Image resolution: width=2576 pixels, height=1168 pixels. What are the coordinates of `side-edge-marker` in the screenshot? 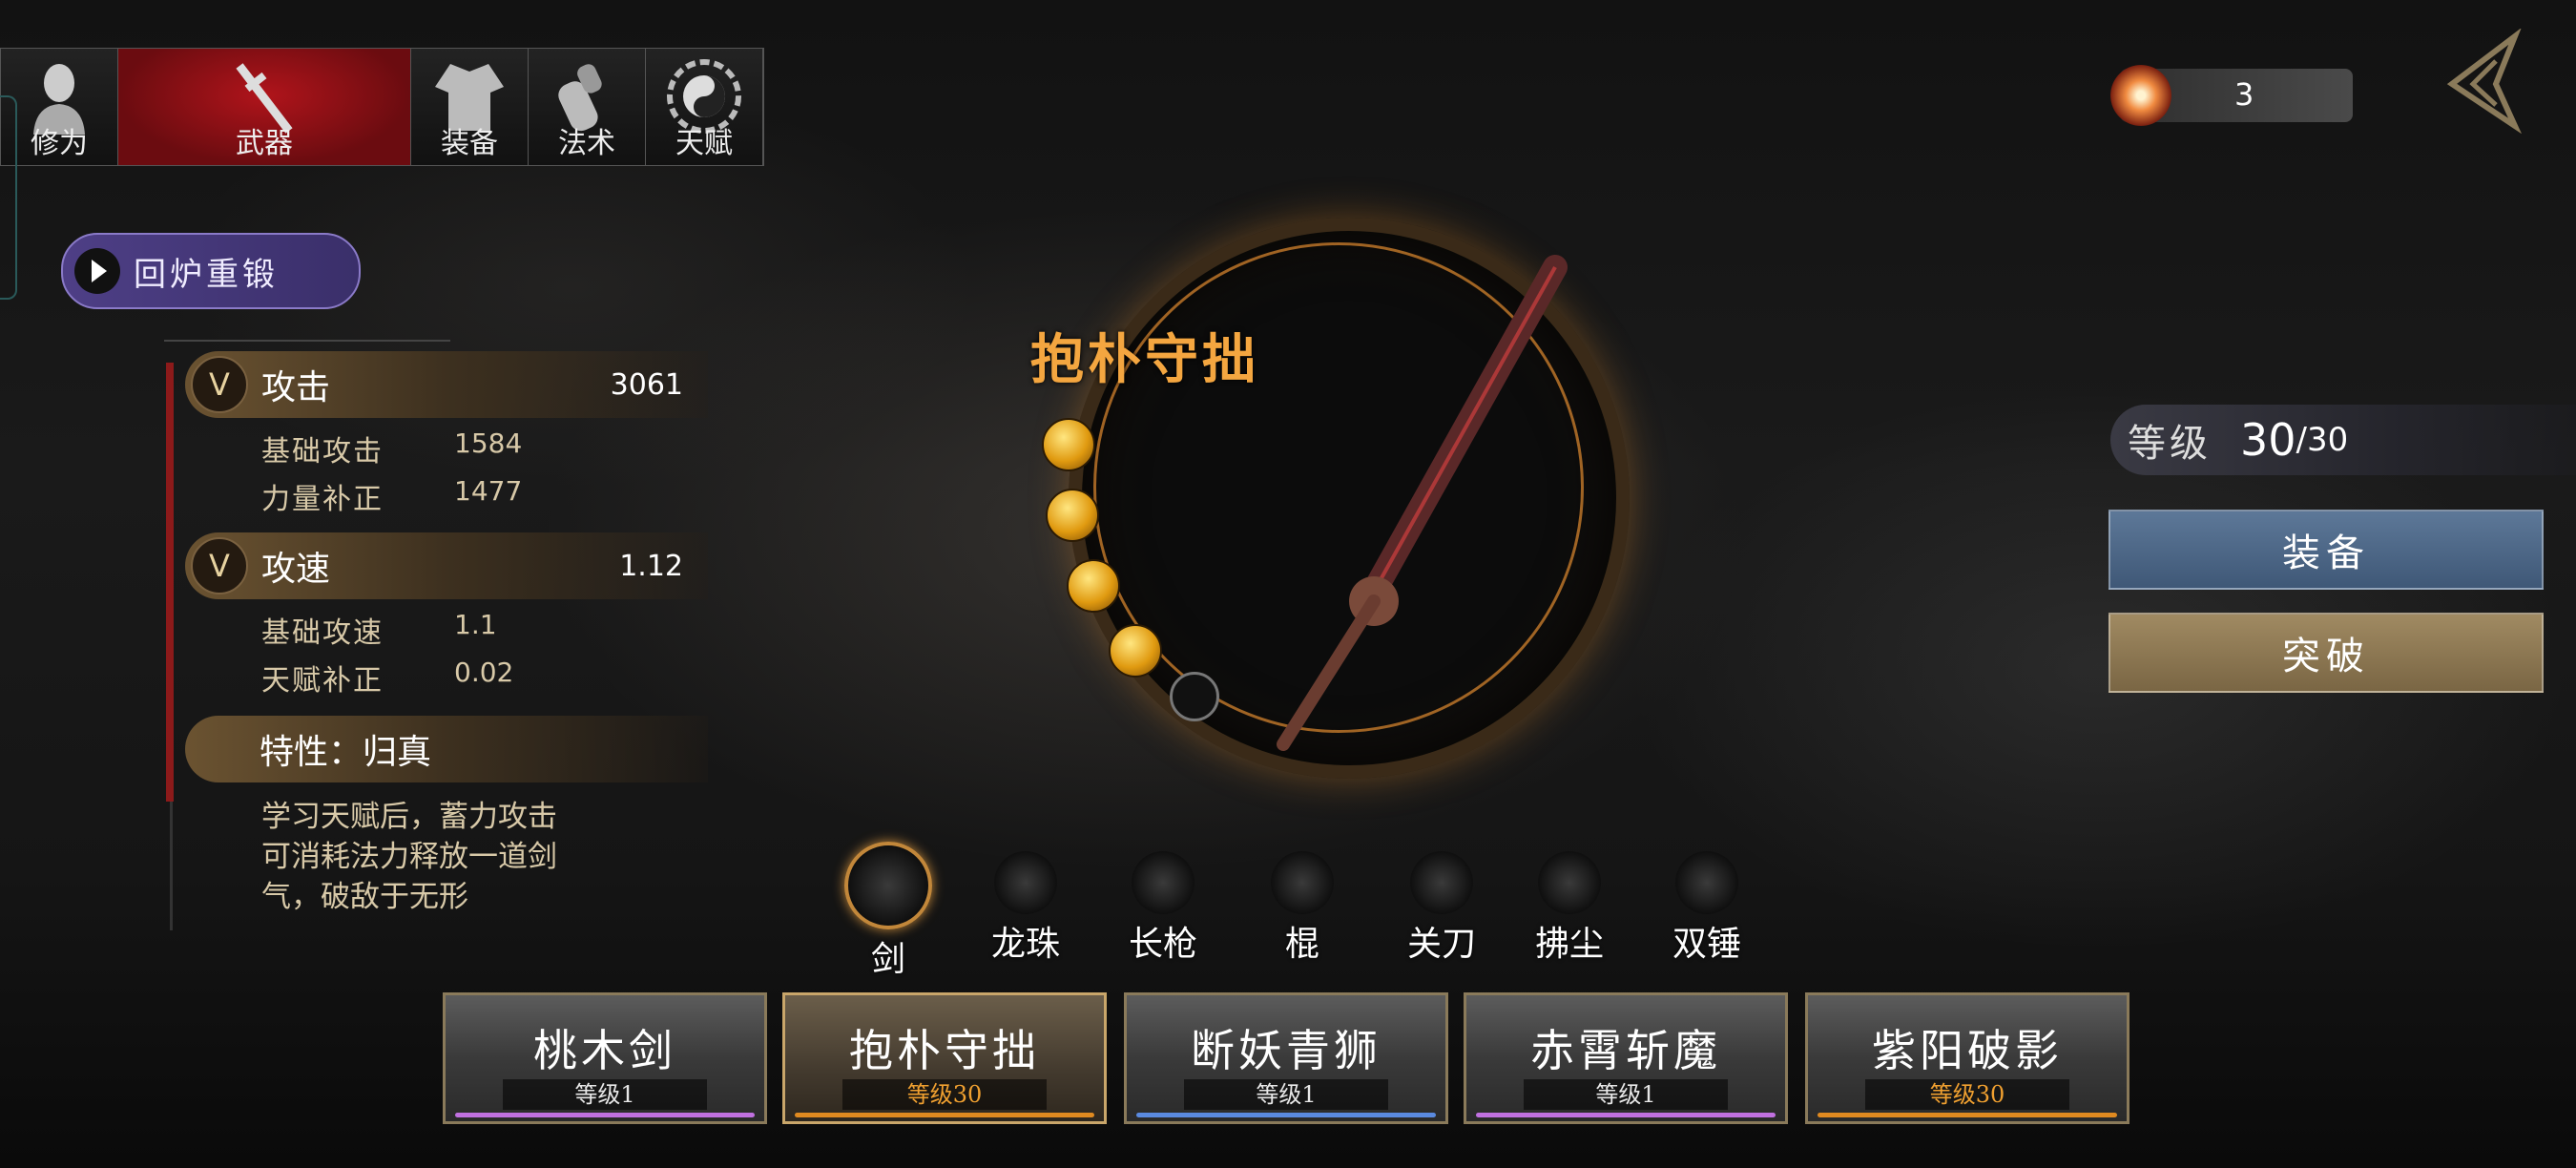 It's located at (8, 197).